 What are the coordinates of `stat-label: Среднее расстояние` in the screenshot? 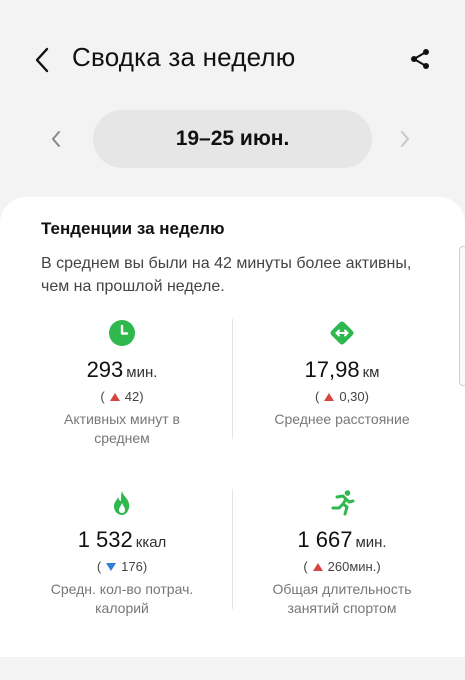 It's located at (342, 419).